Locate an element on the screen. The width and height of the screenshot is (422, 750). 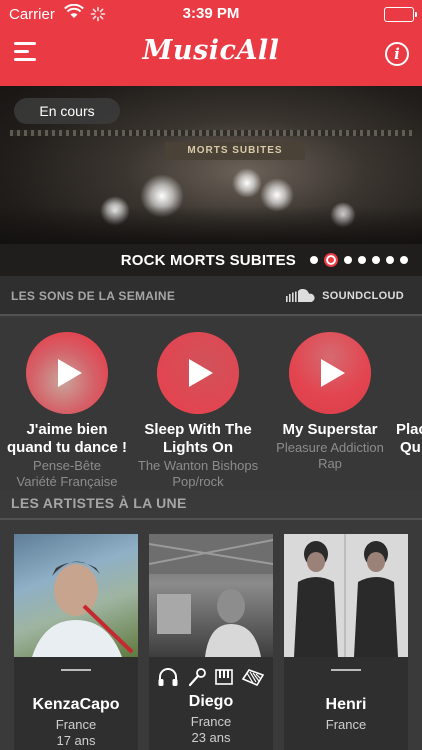
section-title: LES SONS DE LA SEMAINE is located at coordinates (93, 296).